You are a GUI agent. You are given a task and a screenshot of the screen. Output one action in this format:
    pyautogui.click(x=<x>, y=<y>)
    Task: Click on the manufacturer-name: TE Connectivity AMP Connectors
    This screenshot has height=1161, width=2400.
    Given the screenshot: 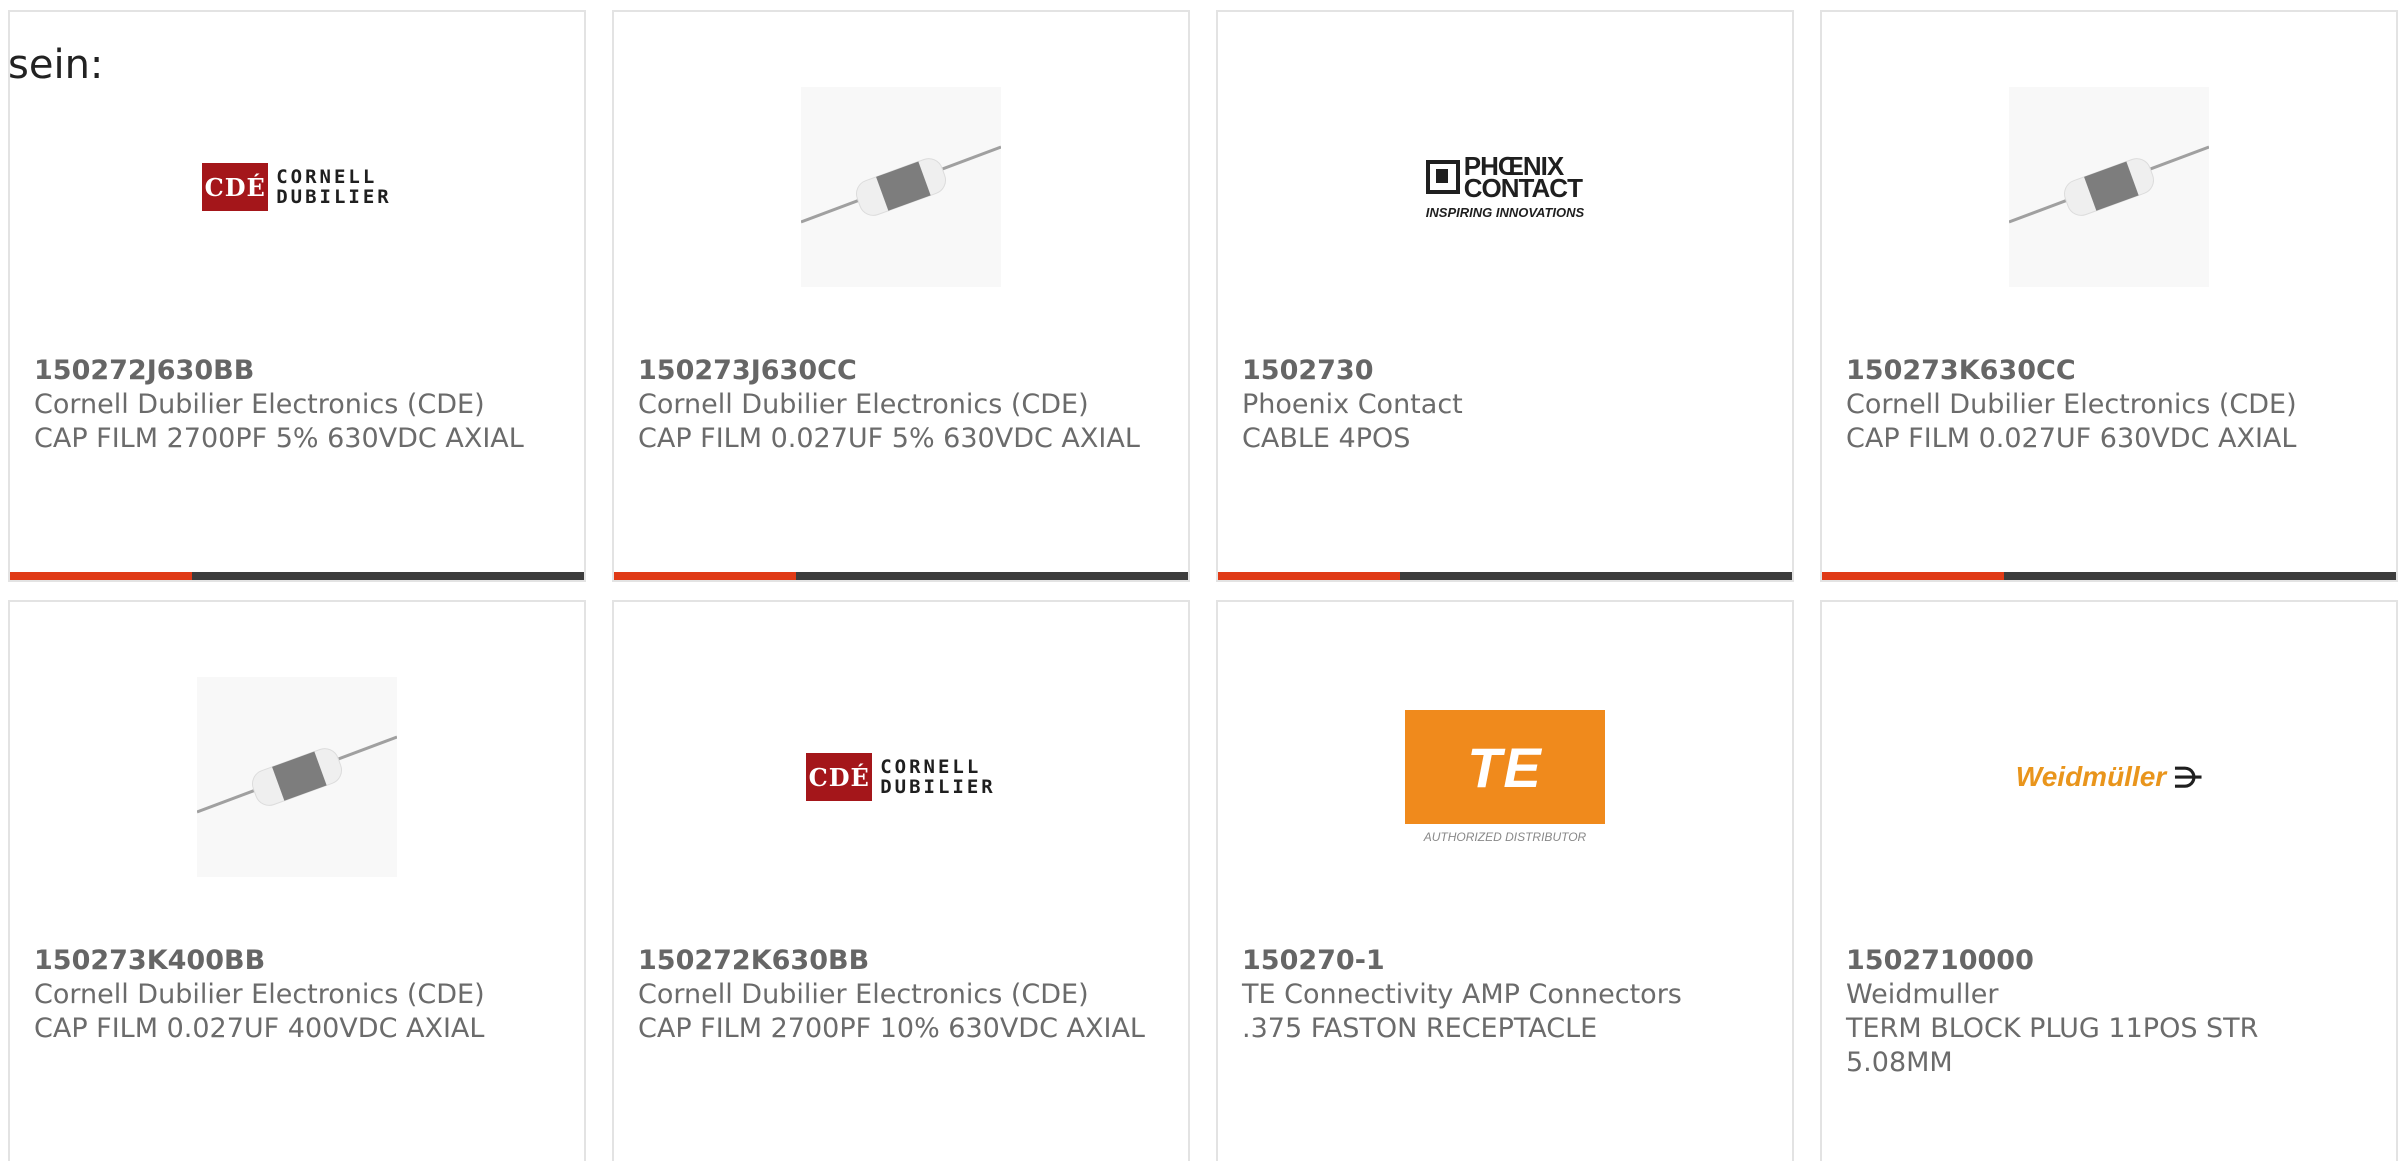 What is the action you would take?
    pyautogui.click(x=1462, y=994)
    